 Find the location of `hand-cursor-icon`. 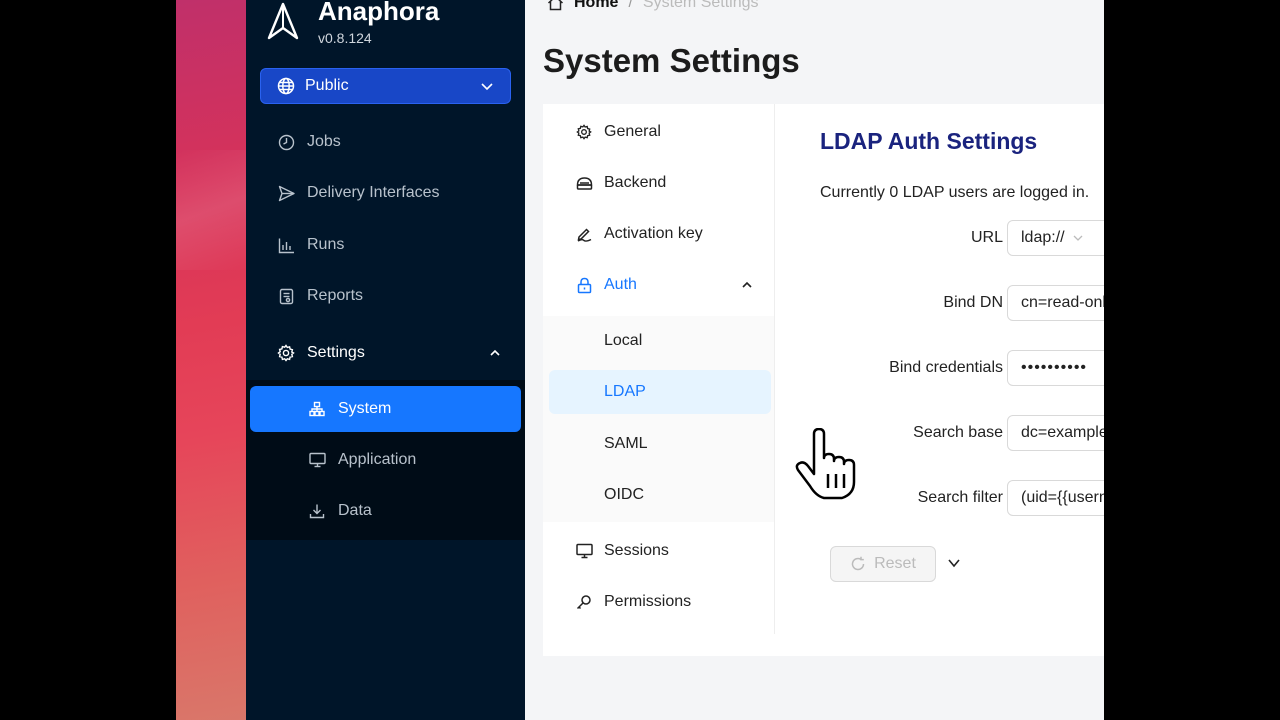

hand-cursor-icon is located at coordinates (825, 464).